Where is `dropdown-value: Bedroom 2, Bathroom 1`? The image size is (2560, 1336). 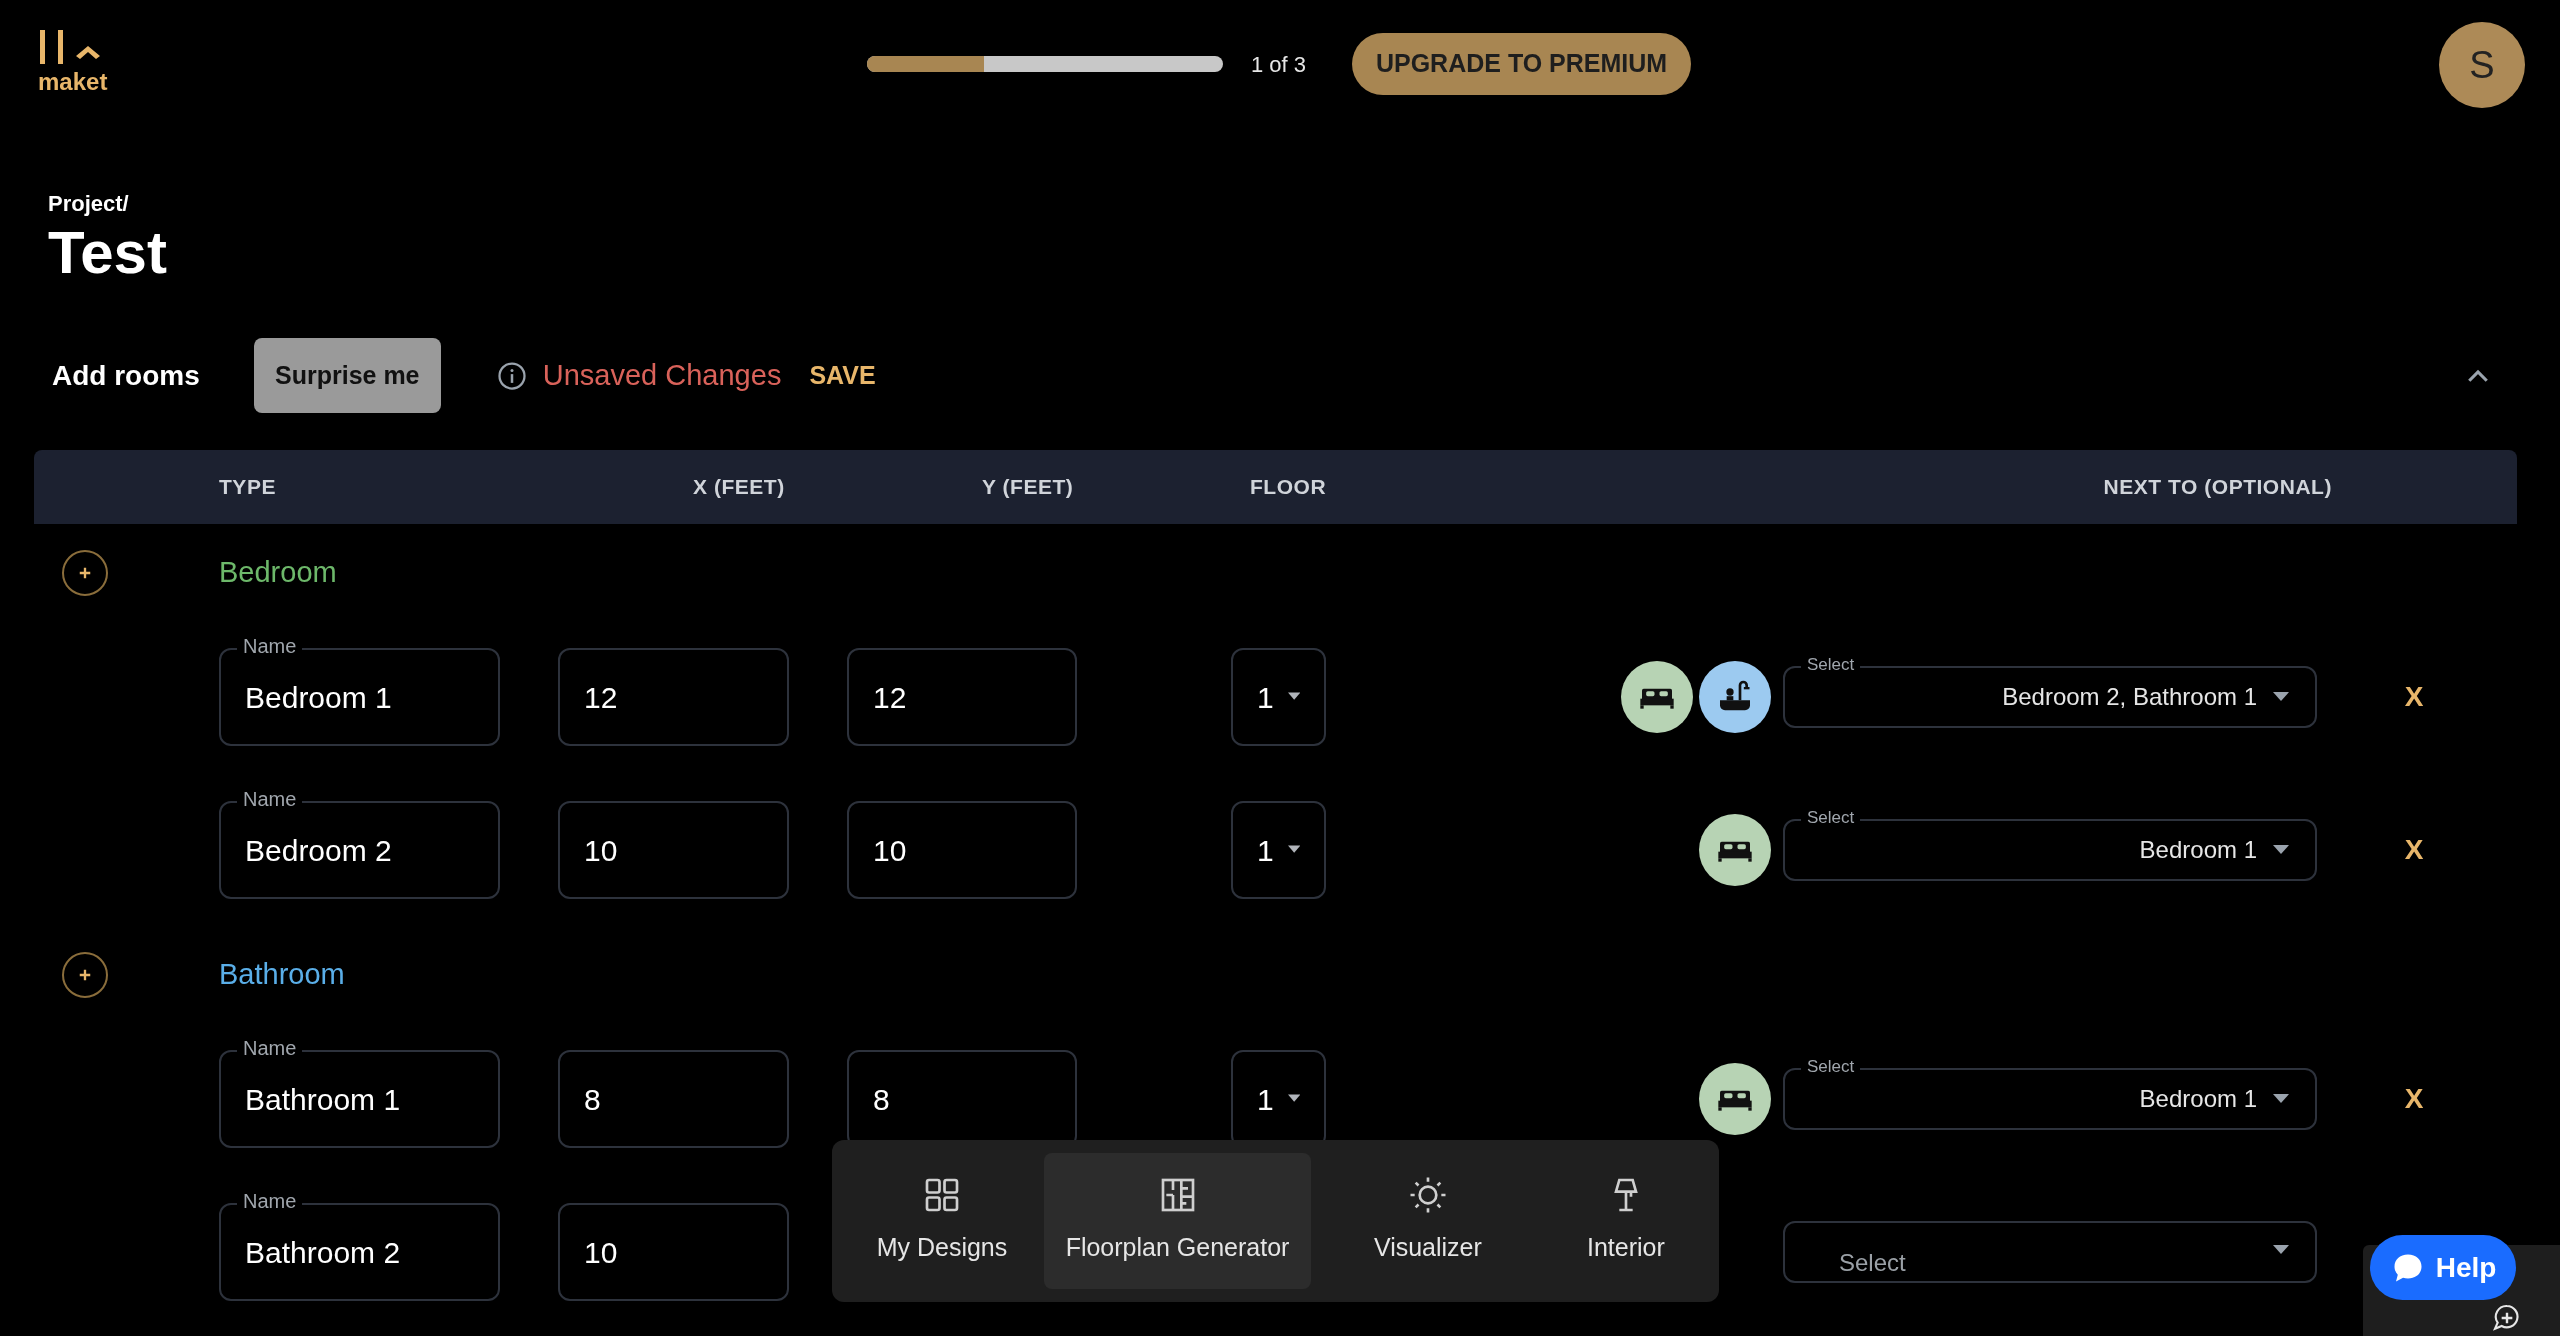
dropdown-value: Bedroom 2, Bathroom 1 is located at coordinates (2129, 697).